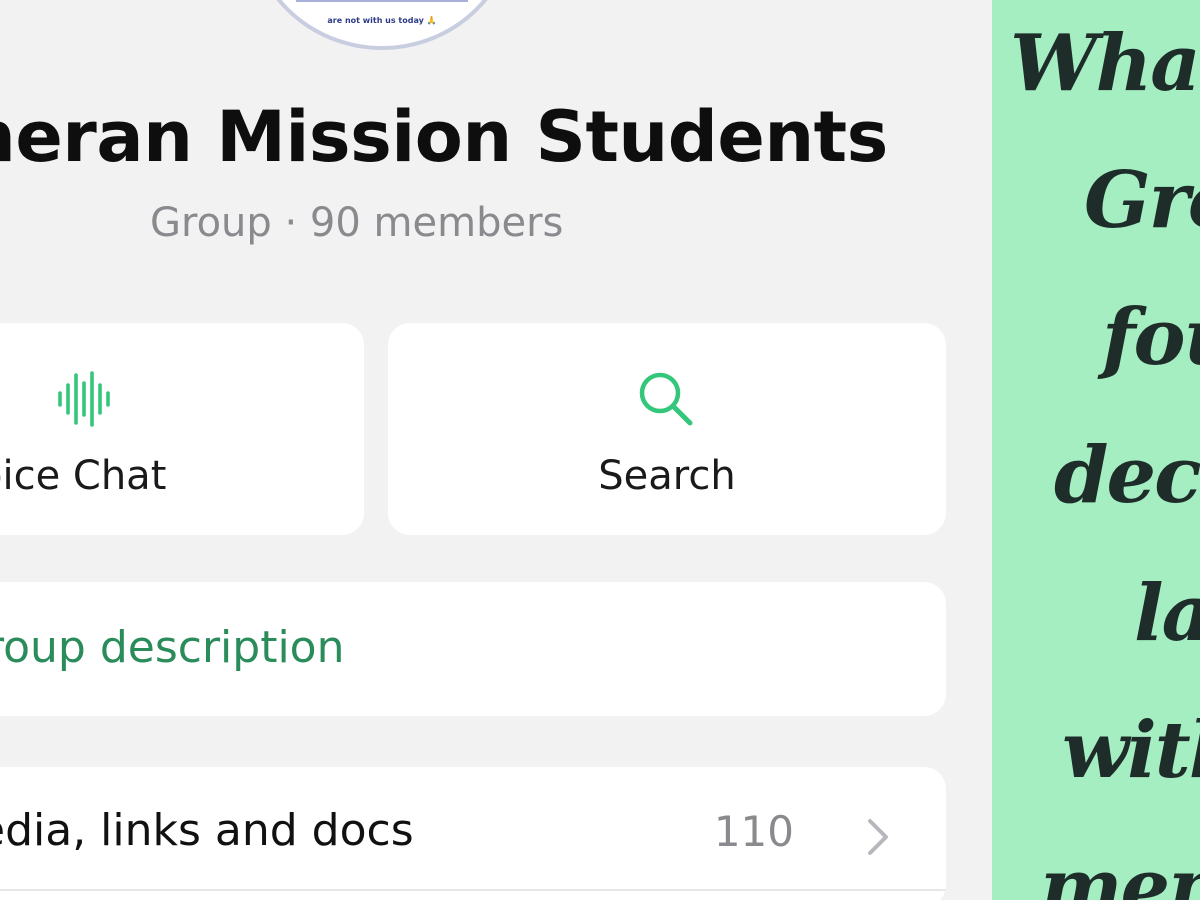 This screenshot has width=1200, height=900. I want to click on group-avatar: are not with us today 🙏, so click(382, 25).